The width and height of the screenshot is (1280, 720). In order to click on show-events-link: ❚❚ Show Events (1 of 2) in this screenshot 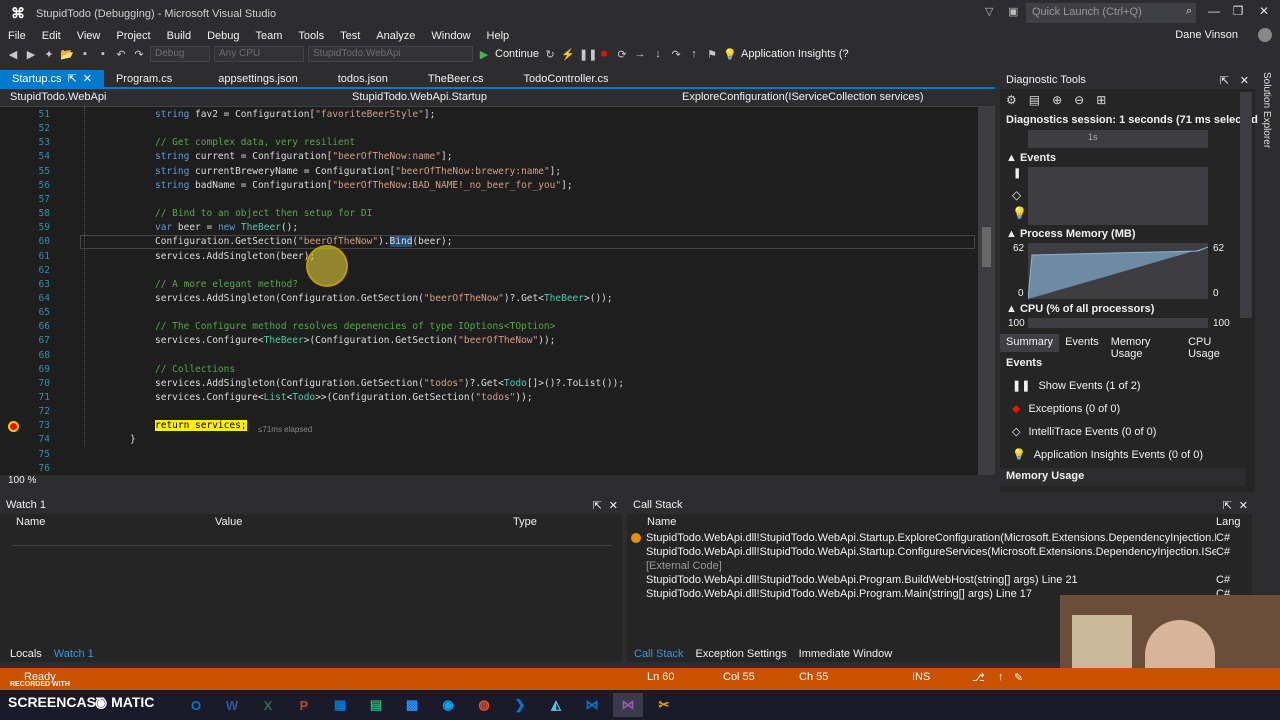, I will do `click(1076, 386)`.